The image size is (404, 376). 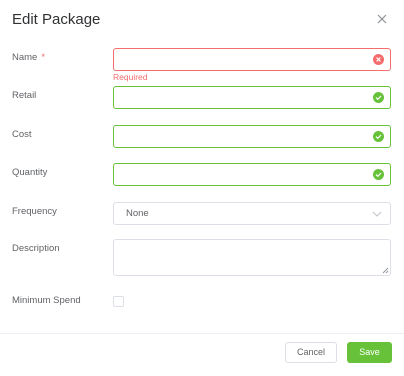 I want to click on frequency-label: Frequency, so click(x=34, y=211).